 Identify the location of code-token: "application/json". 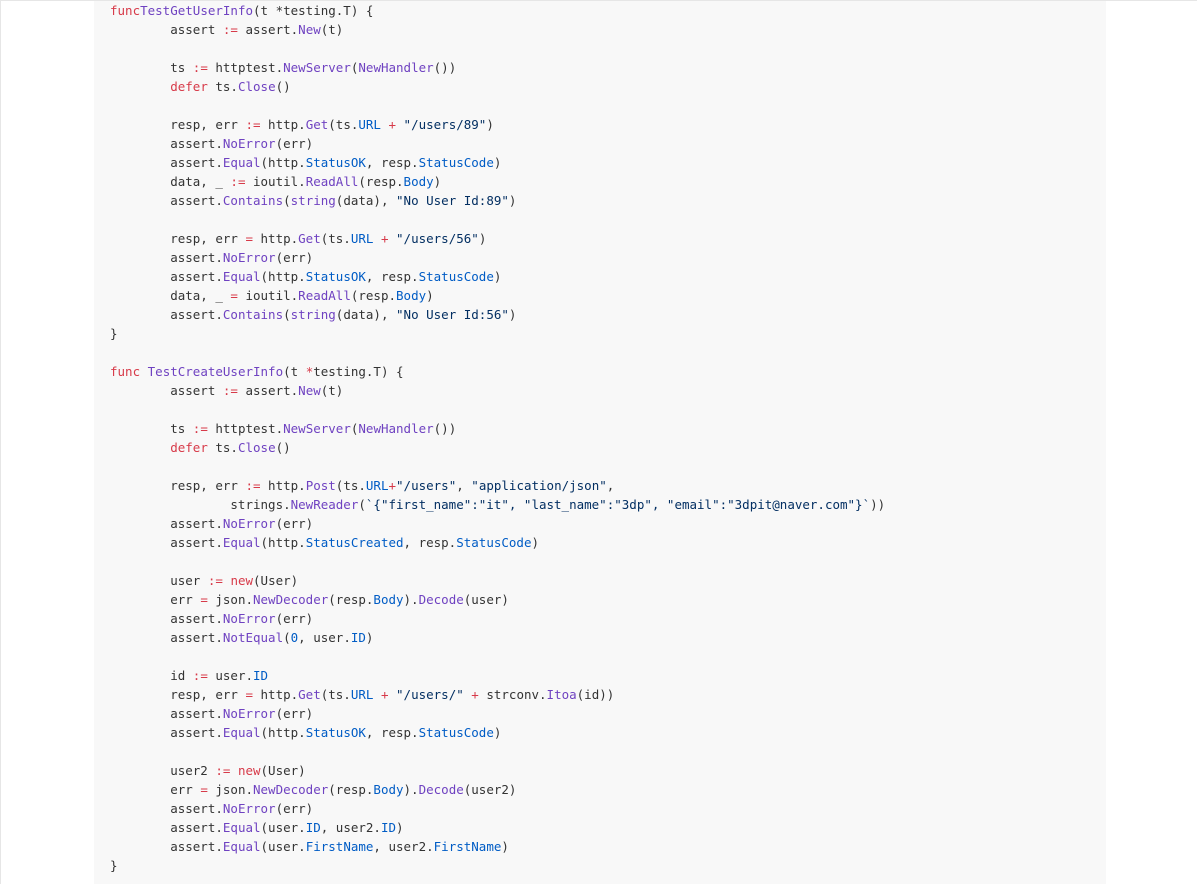
(539, 485).